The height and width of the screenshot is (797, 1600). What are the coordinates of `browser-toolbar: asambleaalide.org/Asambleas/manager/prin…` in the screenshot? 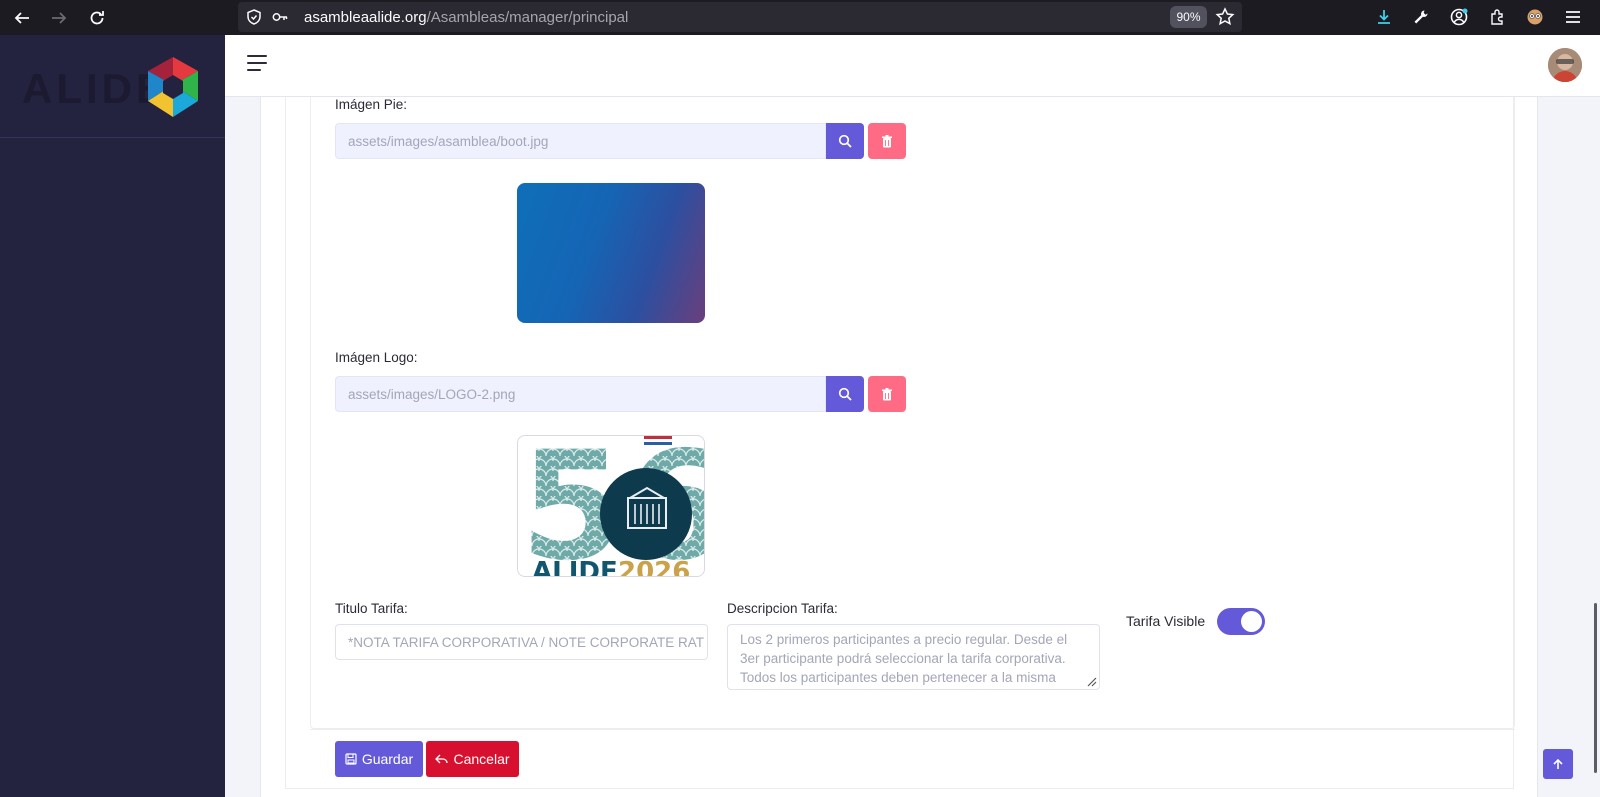 It's located at (800, 17).